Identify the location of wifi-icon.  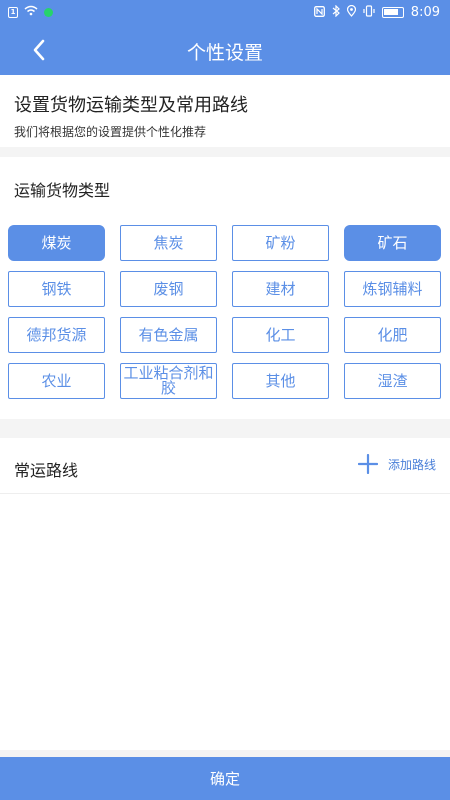
(31, 12).